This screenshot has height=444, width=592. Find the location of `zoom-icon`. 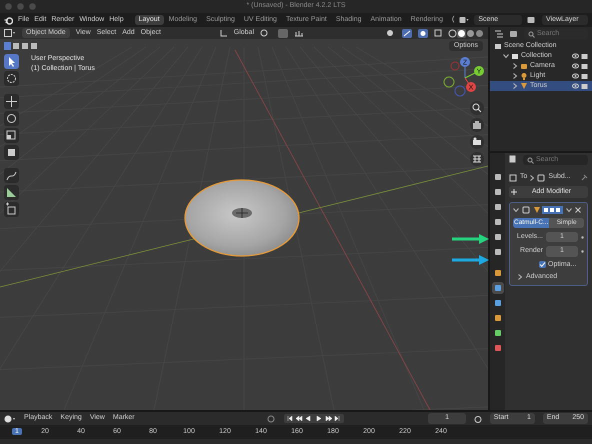

zoom-icon is located at coordinates (477, 108).